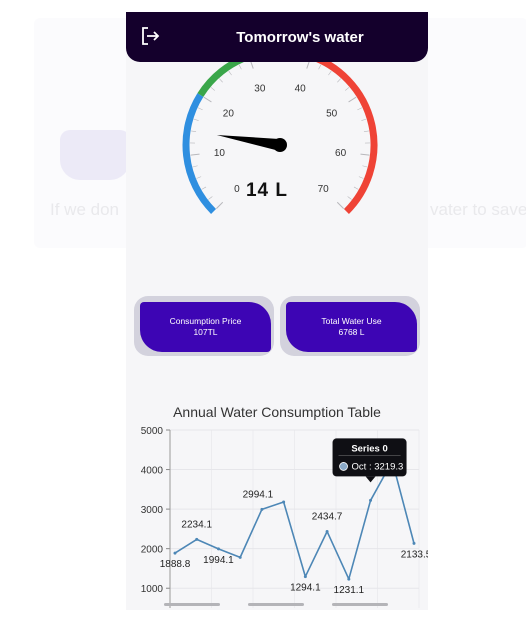 This screenshot has height=622, width=526. I want to click on data-label: 1231.1, so click(349, 590).